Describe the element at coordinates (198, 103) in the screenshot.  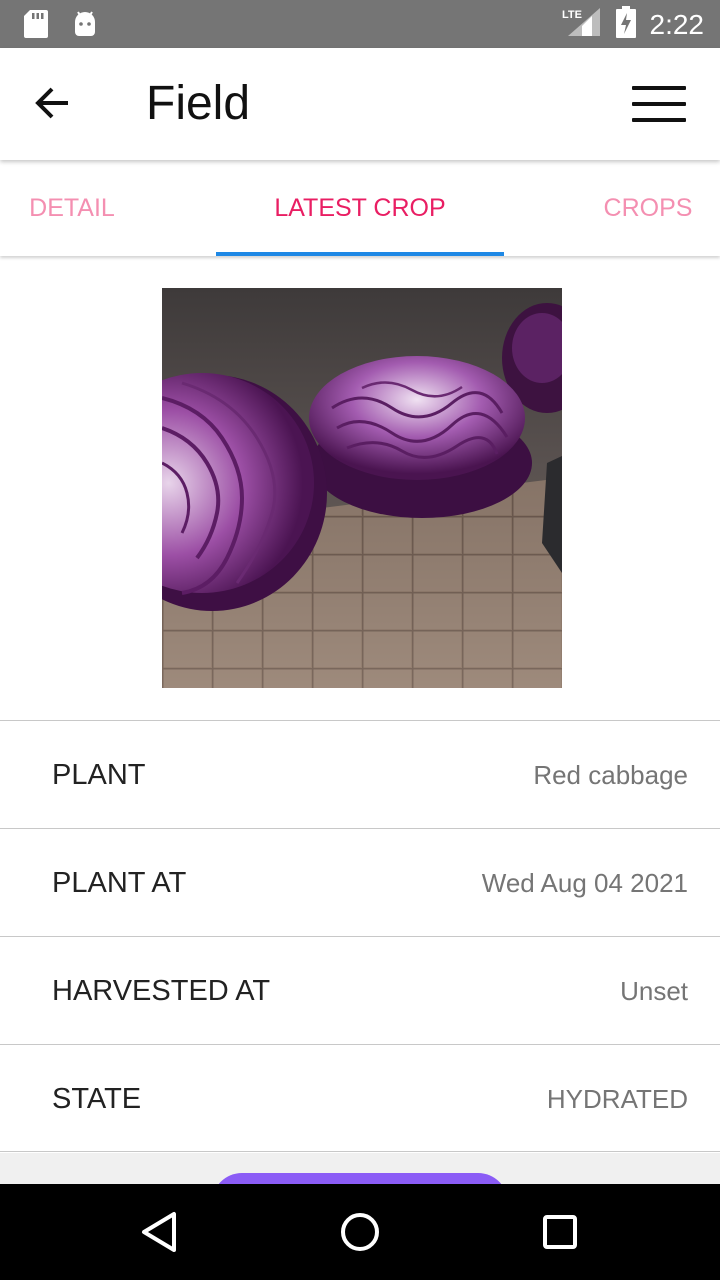
I see `page-title: Field` at that location.